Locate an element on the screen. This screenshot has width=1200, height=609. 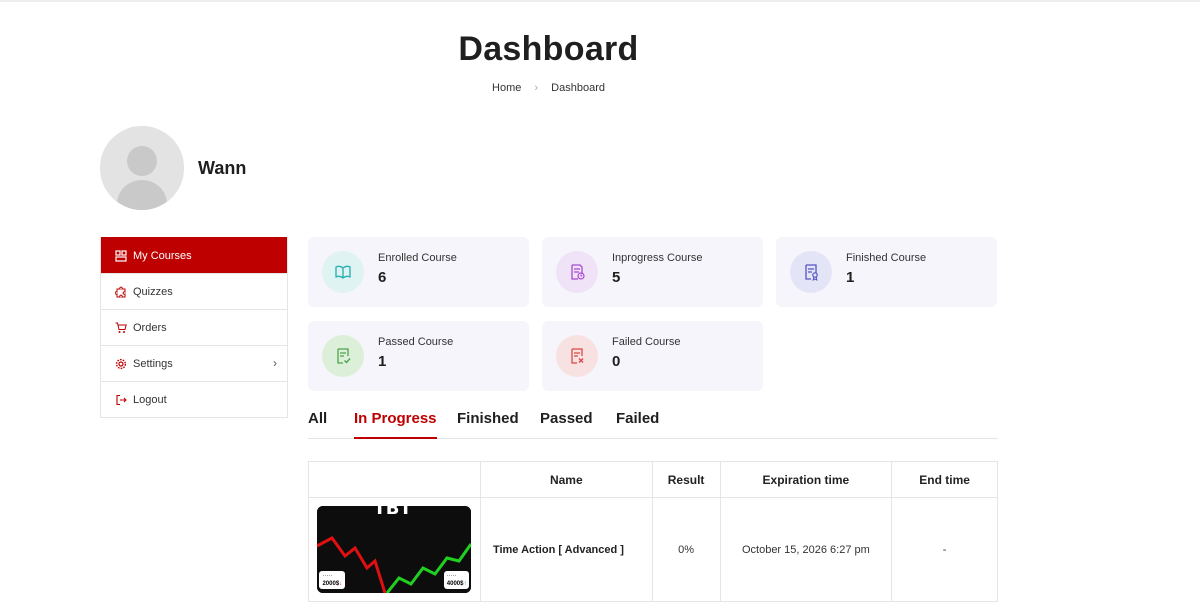
course-filter-tabs: All In Progress Finished Passed Failed is located at coordinates (653, 424).